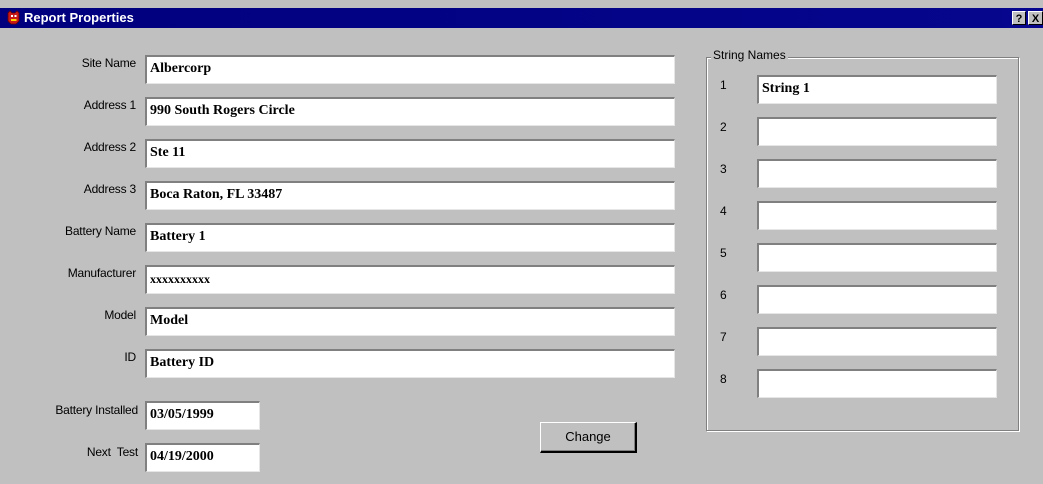 The height and width of the screenshot is (484, 1043). What do you see at coordinates (877, 89) in the screenshot?
I see `string-name-field-1: String 1` at bounding box center [877, 89].